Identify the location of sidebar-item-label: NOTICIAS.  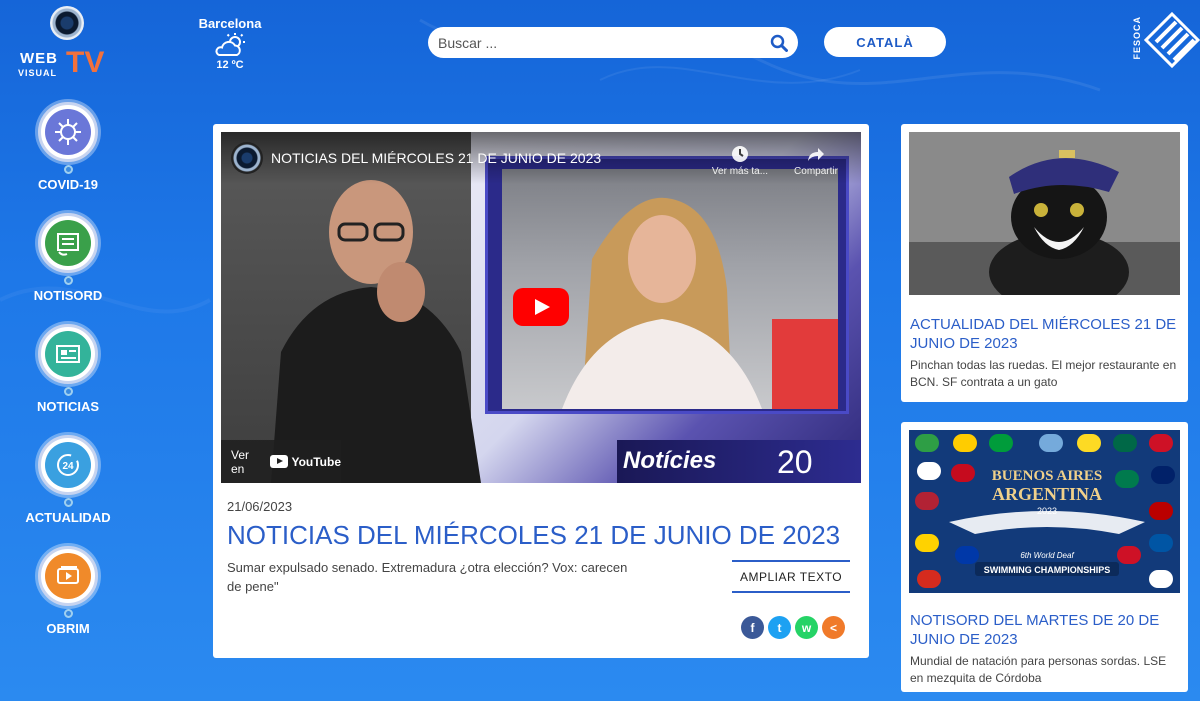
(68, 406).